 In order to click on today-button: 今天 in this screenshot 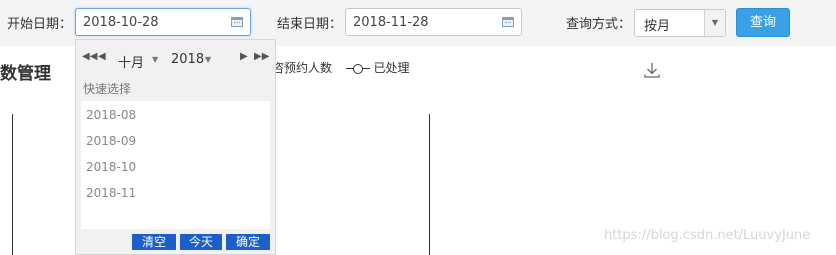, I will do `click(201, 242)`.